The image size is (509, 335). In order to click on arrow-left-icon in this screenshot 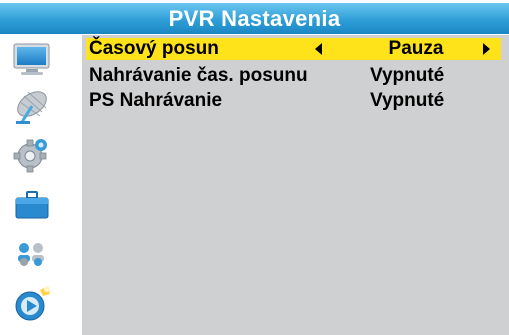, I will do `click(318, 49)`.